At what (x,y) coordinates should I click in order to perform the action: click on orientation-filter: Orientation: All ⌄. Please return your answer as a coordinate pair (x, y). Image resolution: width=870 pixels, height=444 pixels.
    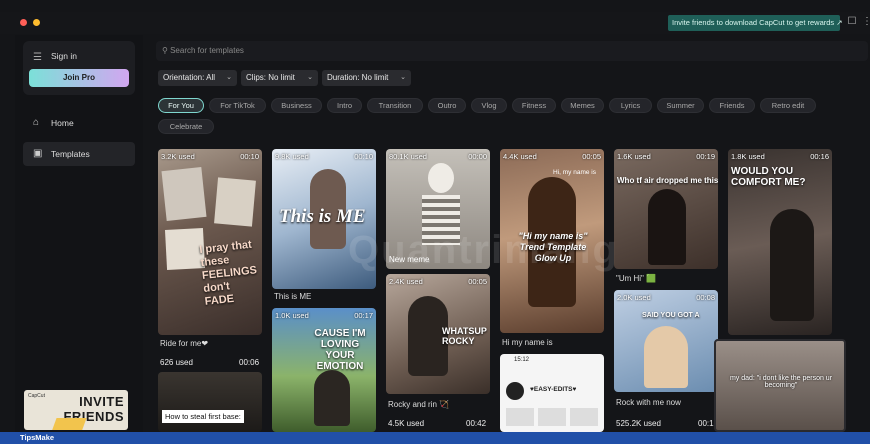
    Looking at the image, I should click on (197, 78).